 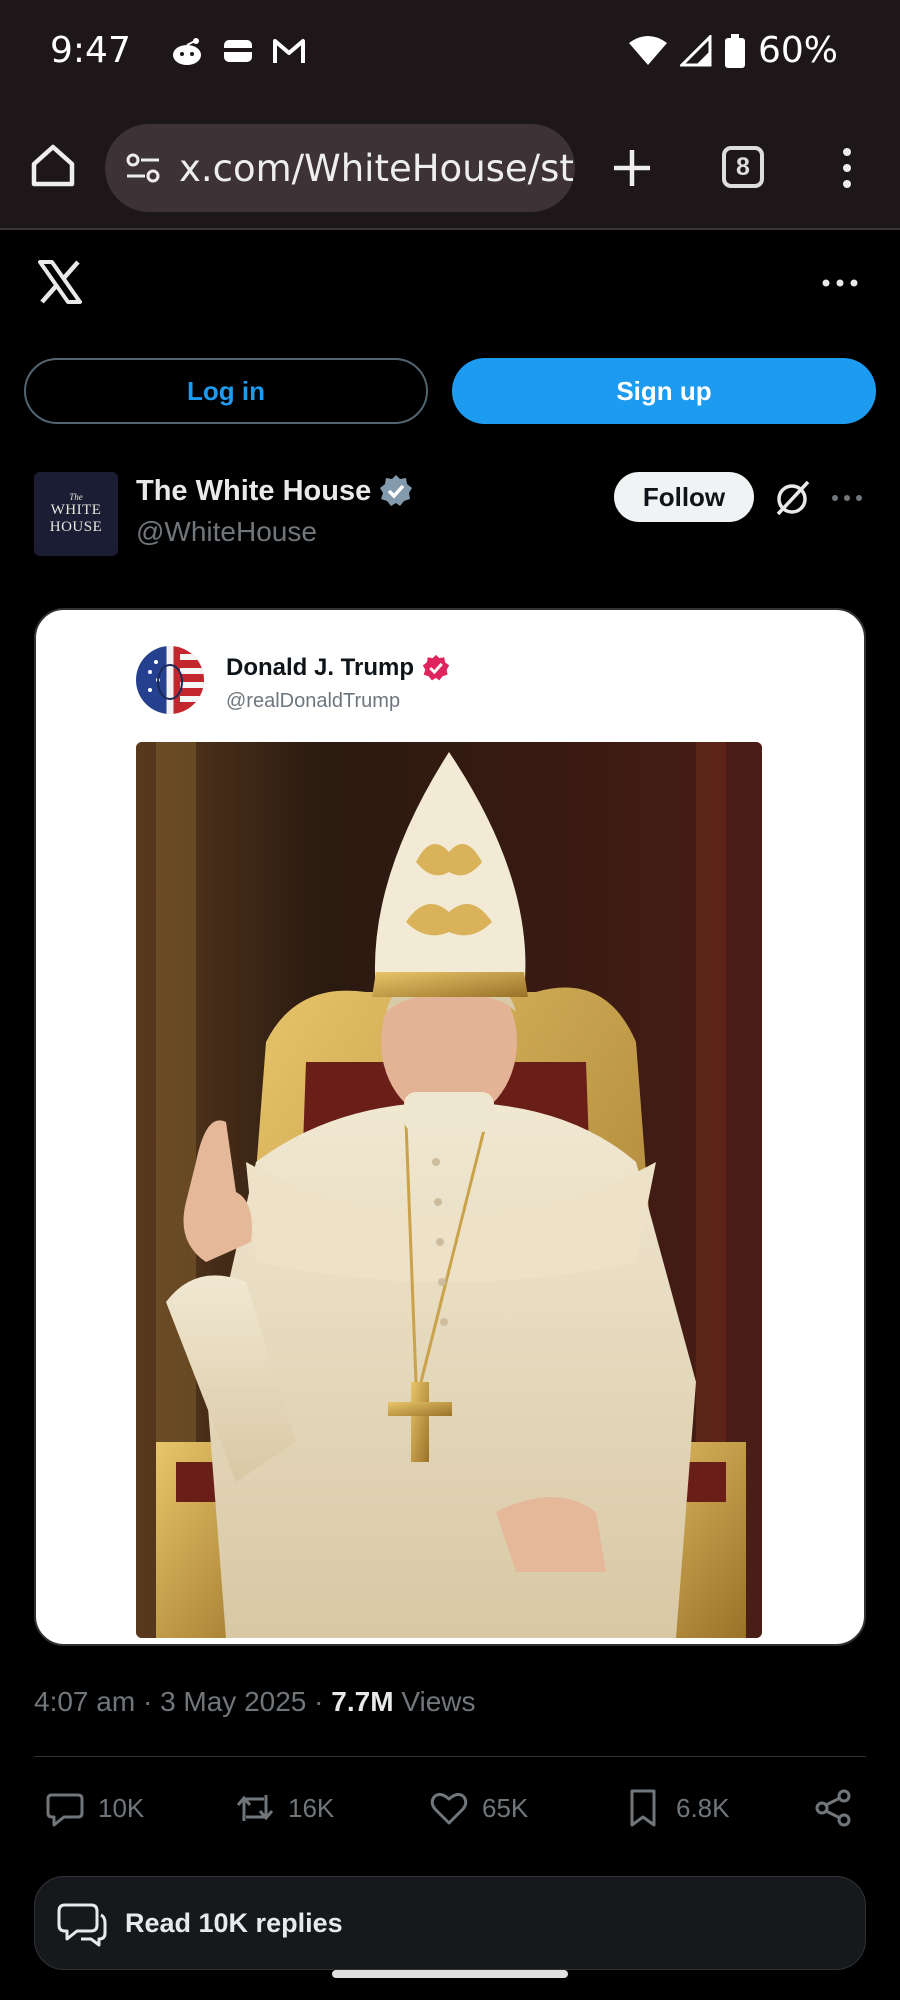 I want to click on reply-button: 10K, so click(x=94, y=1808).